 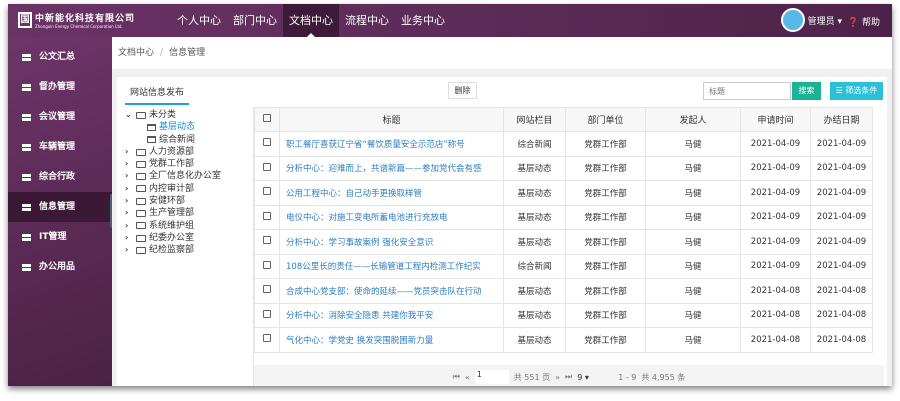 What do you see at coordinates (60, 57) in the screenshot?
I see `sidebar-item: 公文汇总` at bounding box center [60, 57].